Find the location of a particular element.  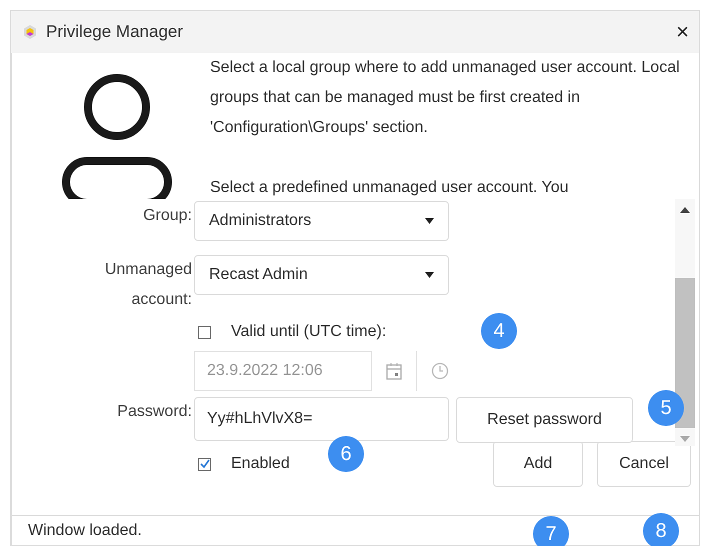

description-text: Select a predefined unmanaged user account. You is located at coordinates (390, 188).